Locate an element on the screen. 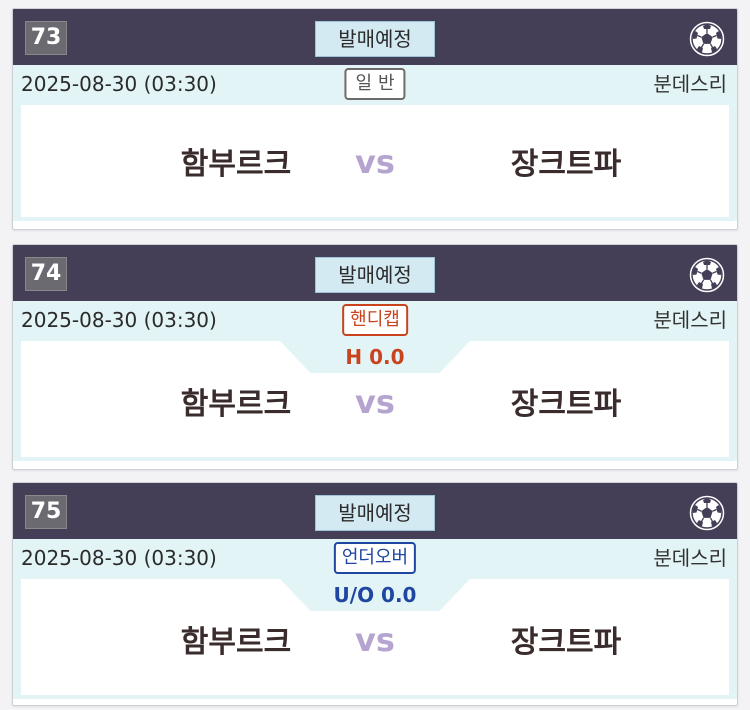 The height and width of the screenshot is (710, 750). match-info-row: 2025-08-30 (03:30) 핸디캡 분데스리 is located at coordinates (375, 320).